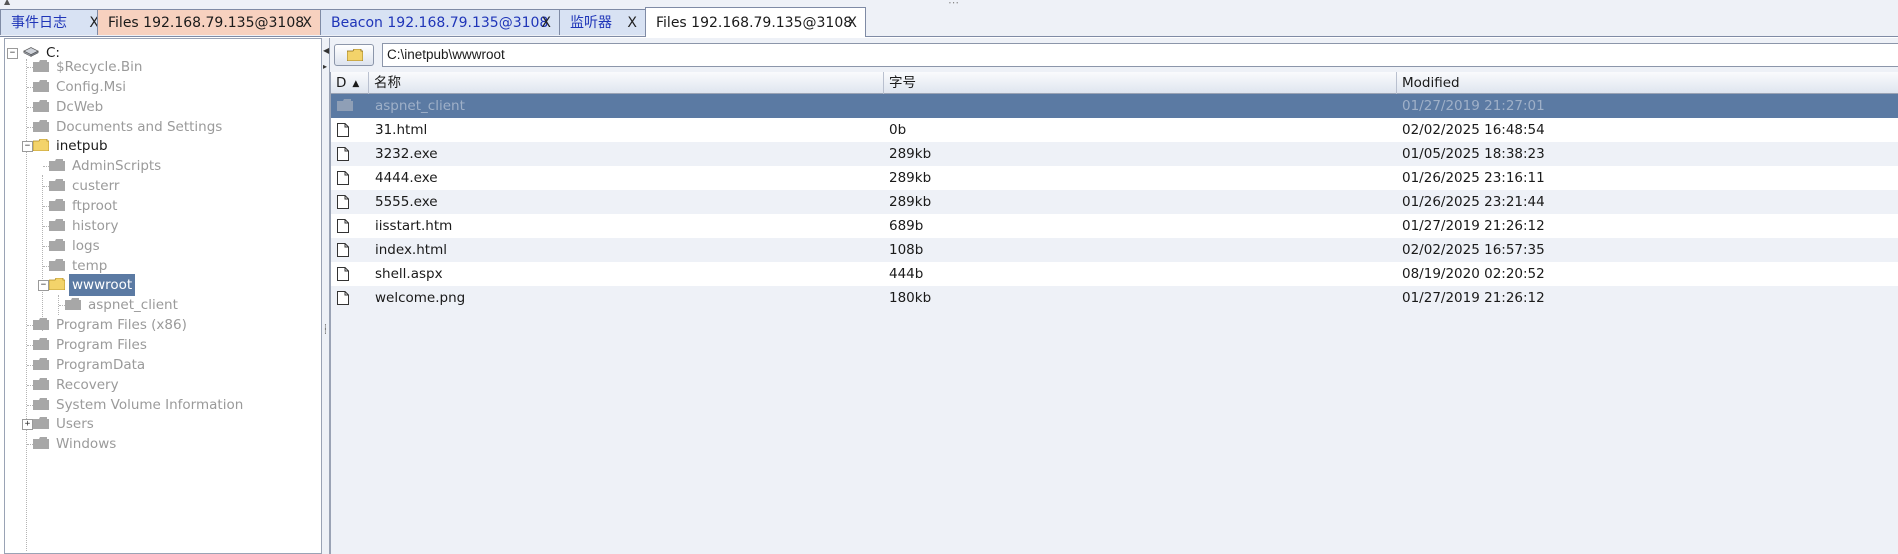 The width and height of the screenshot is (1898, 554). Describe the element at coordinates (82, 146) in the screenshot. I see `tree-item-label: inetpub` at that location.